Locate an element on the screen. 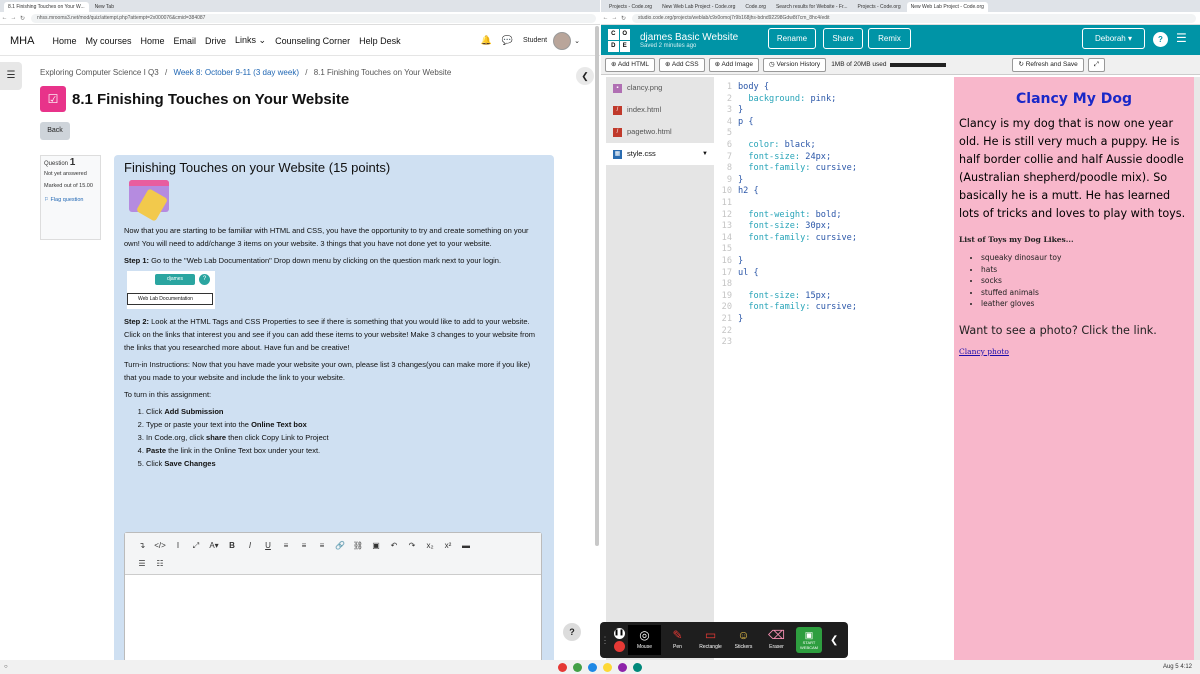  rectangle-tool: ▭ Rectangle is located at coordinates (710, 640).